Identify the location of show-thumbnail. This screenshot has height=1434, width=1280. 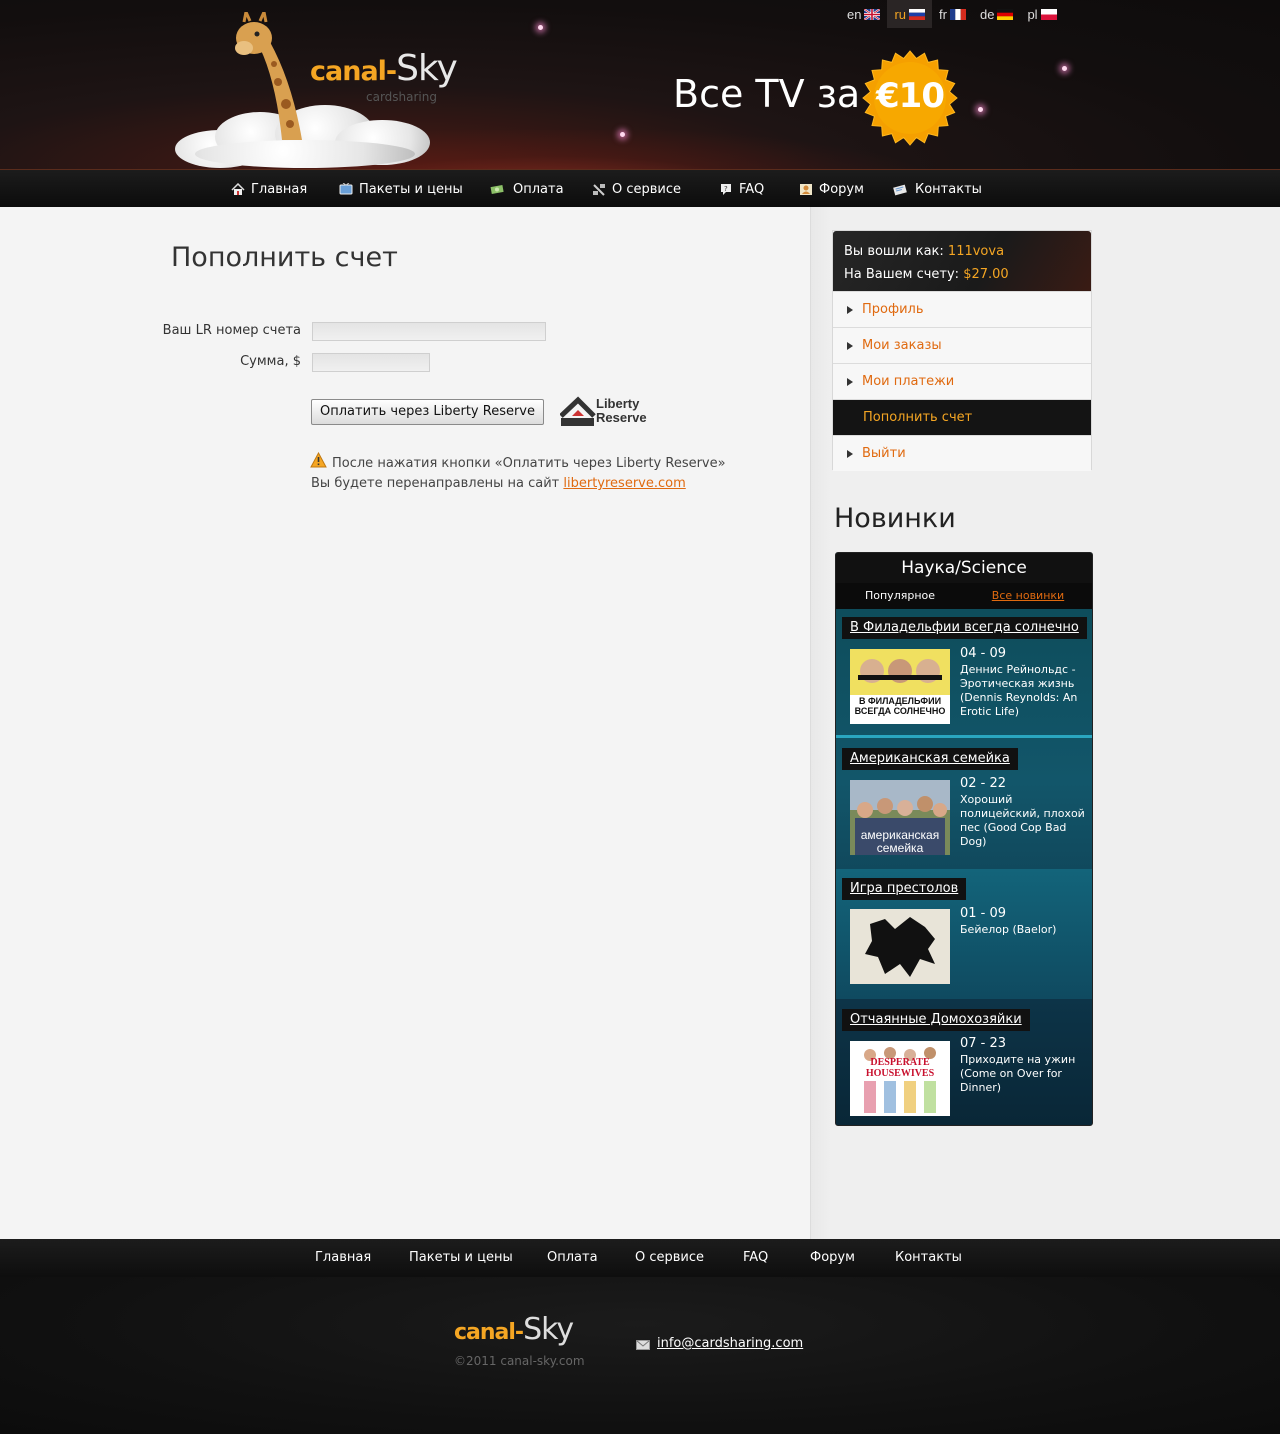
(900, 946).